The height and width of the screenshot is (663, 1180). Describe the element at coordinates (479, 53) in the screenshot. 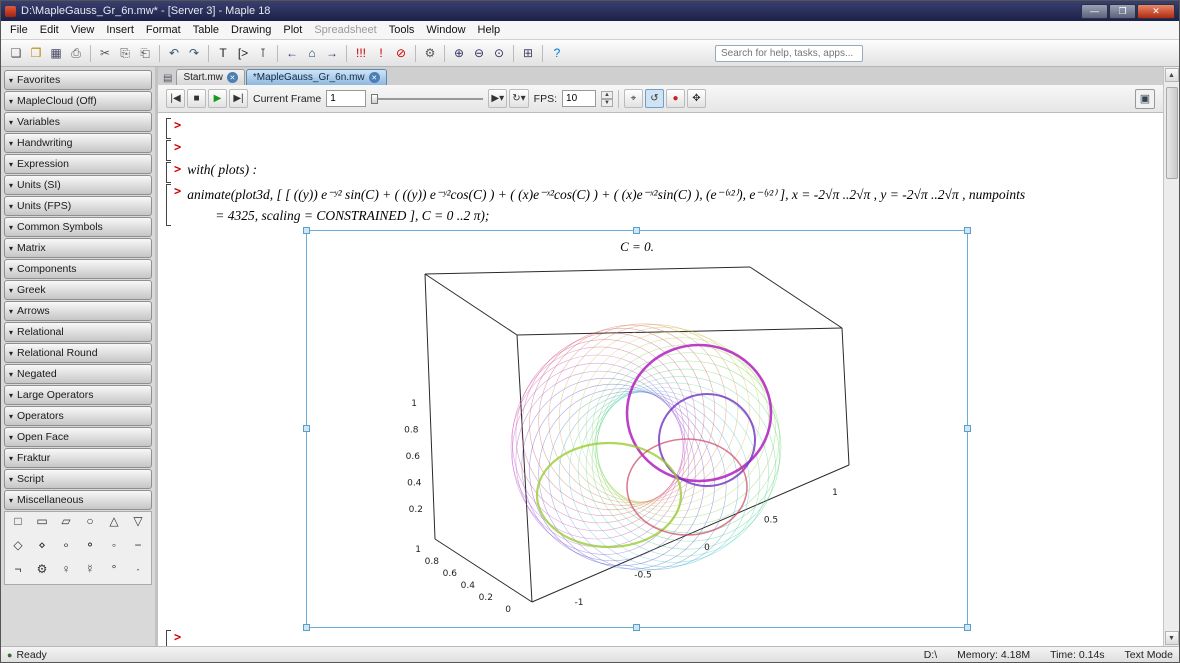

I see `zoom-out-icon: ⊖` at that location.